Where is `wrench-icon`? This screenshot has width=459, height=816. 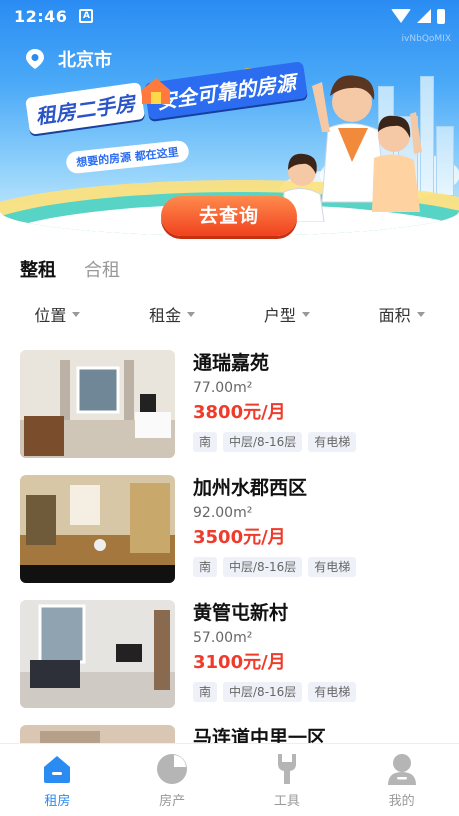
wrench-icon is located at coordinates (286, 768).